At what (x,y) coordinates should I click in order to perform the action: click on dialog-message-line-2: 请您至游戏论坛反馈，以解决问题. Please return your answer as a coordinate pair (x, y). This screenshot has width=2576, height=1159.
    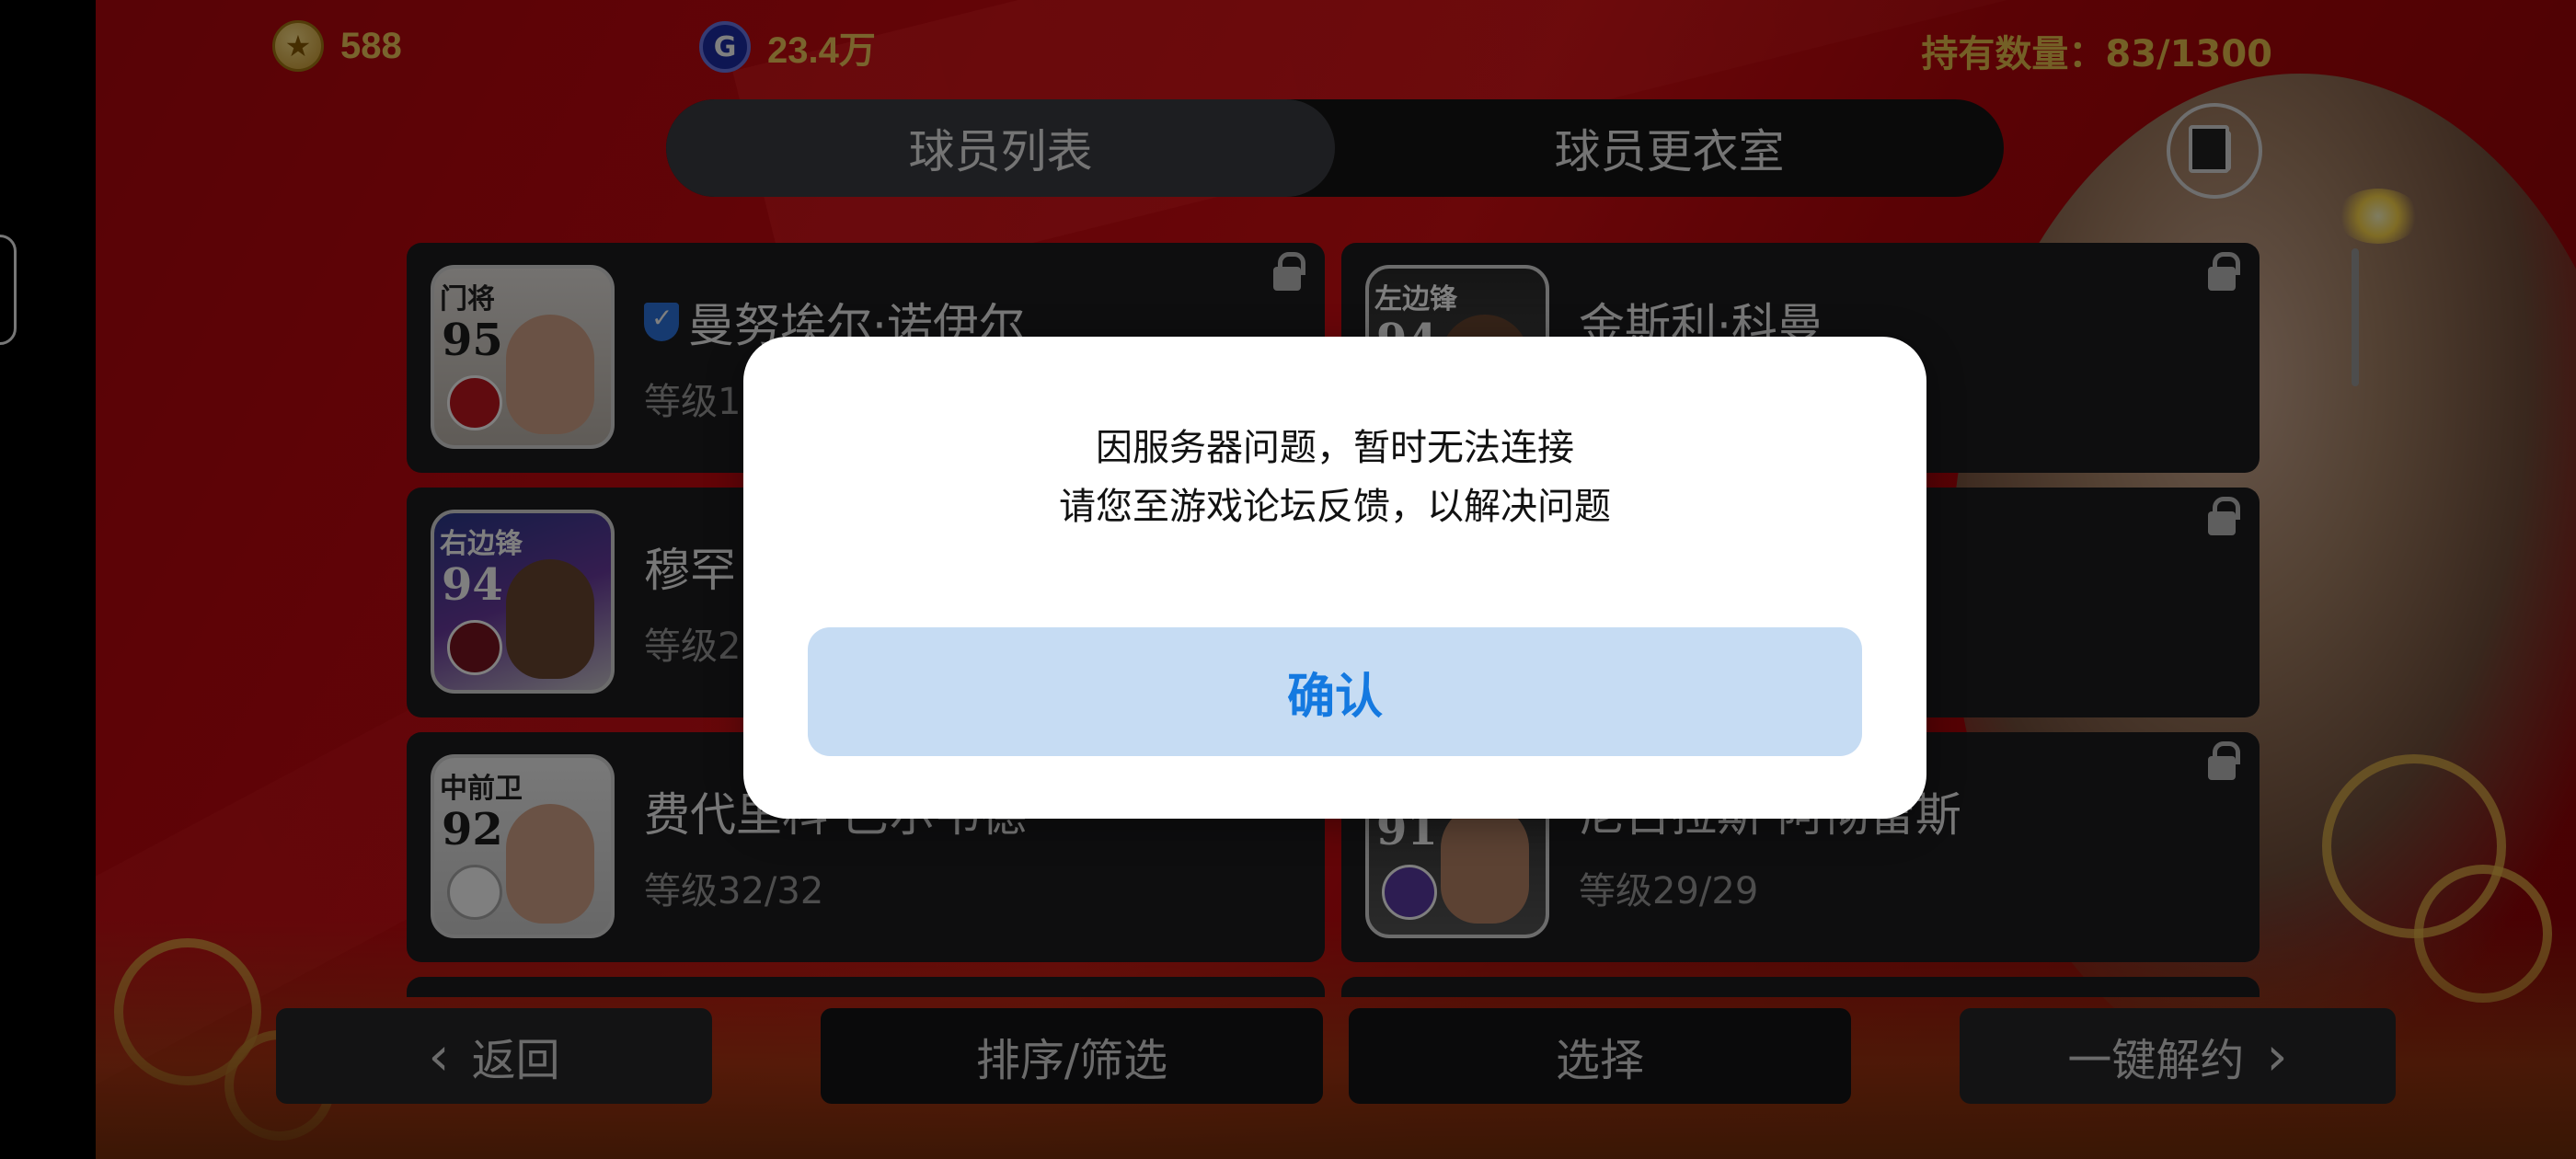
    Looking at the image, I should click on (1335, 507).